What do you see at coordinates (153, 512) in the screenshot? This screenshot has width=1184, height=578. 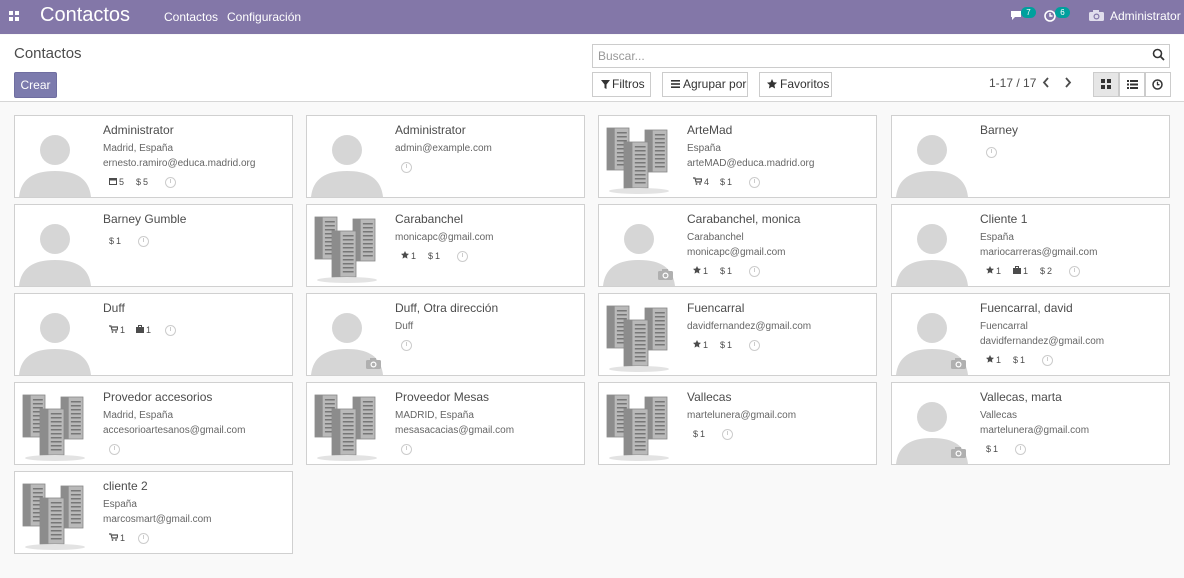 I see `contact-card: cliente 2 España marcosmart@gmail.com 1` at bounding box center [153, 512].